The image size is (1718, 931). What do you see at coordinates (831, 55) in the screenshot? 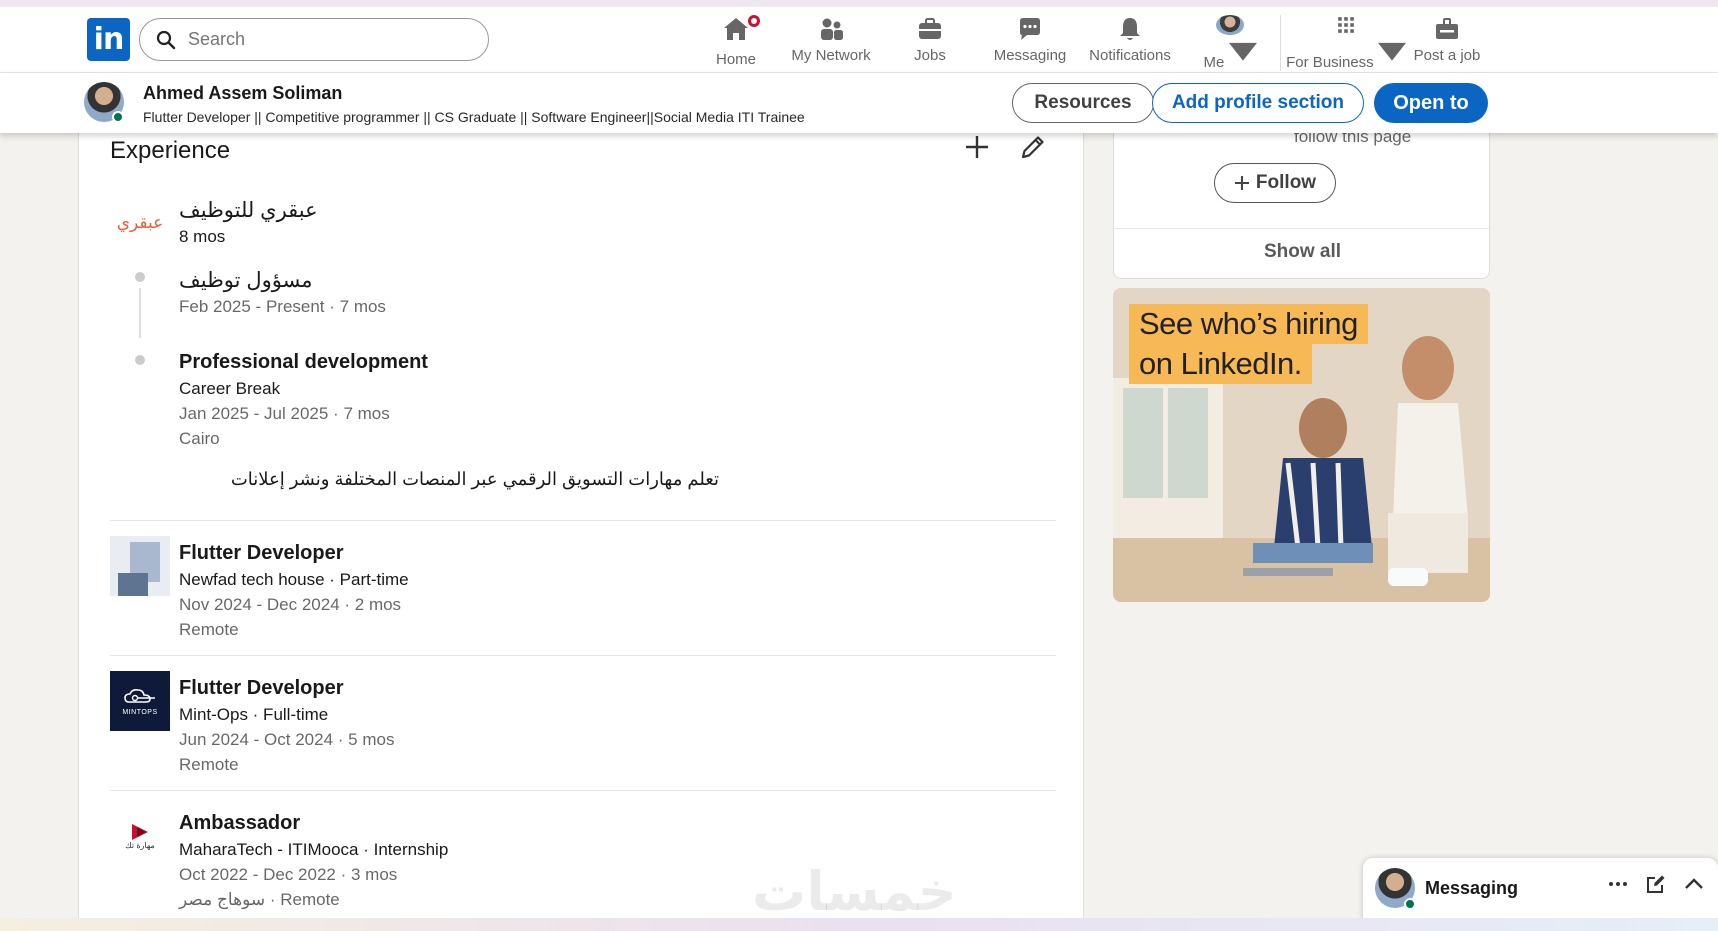
I see `nav-my-network-label: My Network` at bounding box center [831, 55].